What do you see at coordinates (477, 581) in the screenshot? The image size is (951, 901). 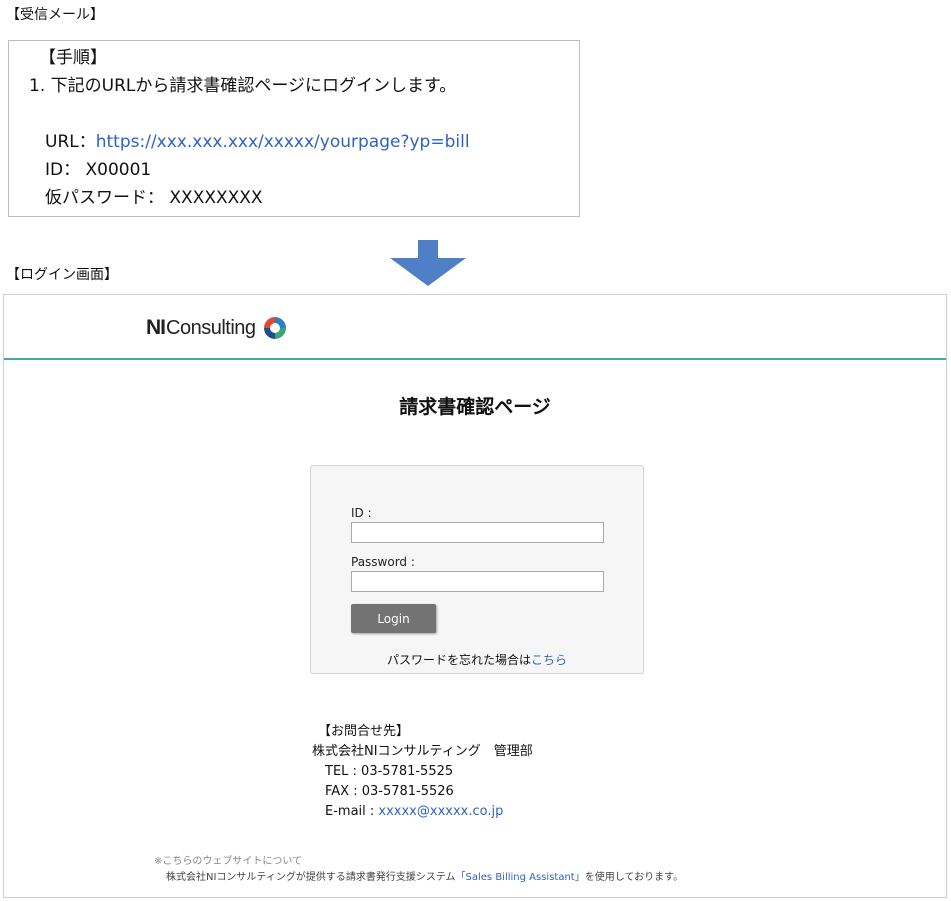 I see `password-field` at bounding box center [477, 581].